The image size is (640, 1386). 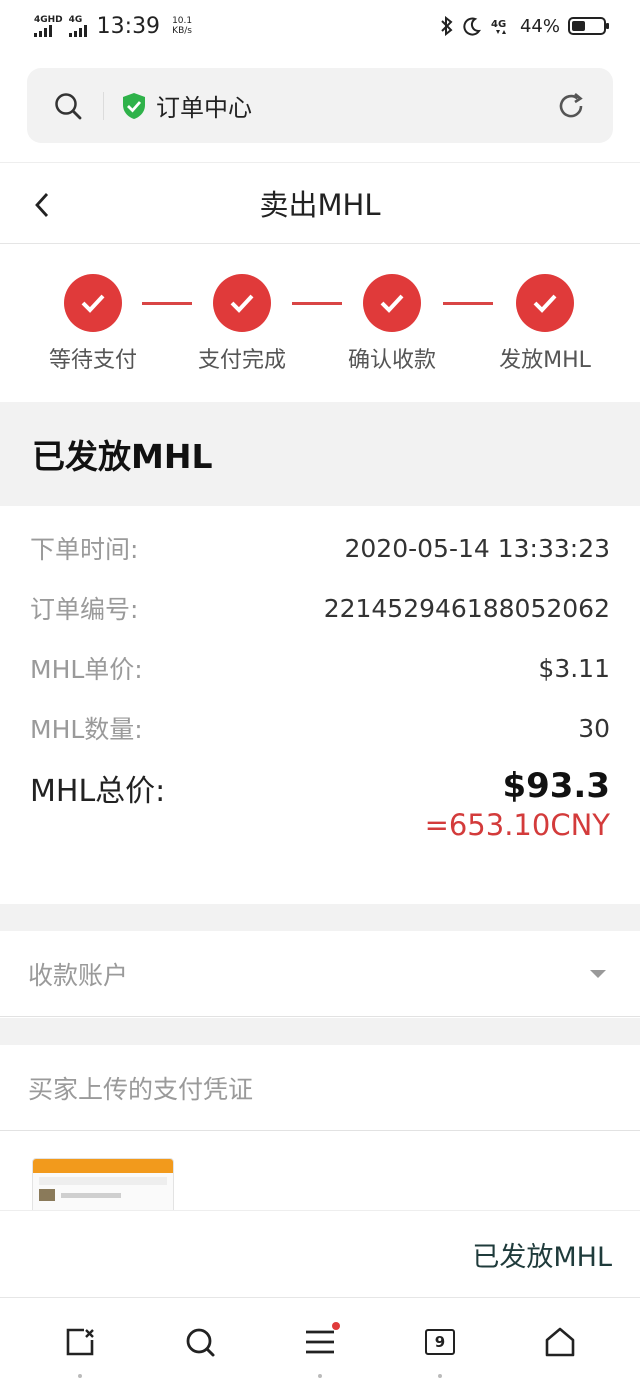 What do you see at coordinates (103, 1186) in the screenshot?
I see `payment-proof-thumbnail` at bounding box center [103, 1186].